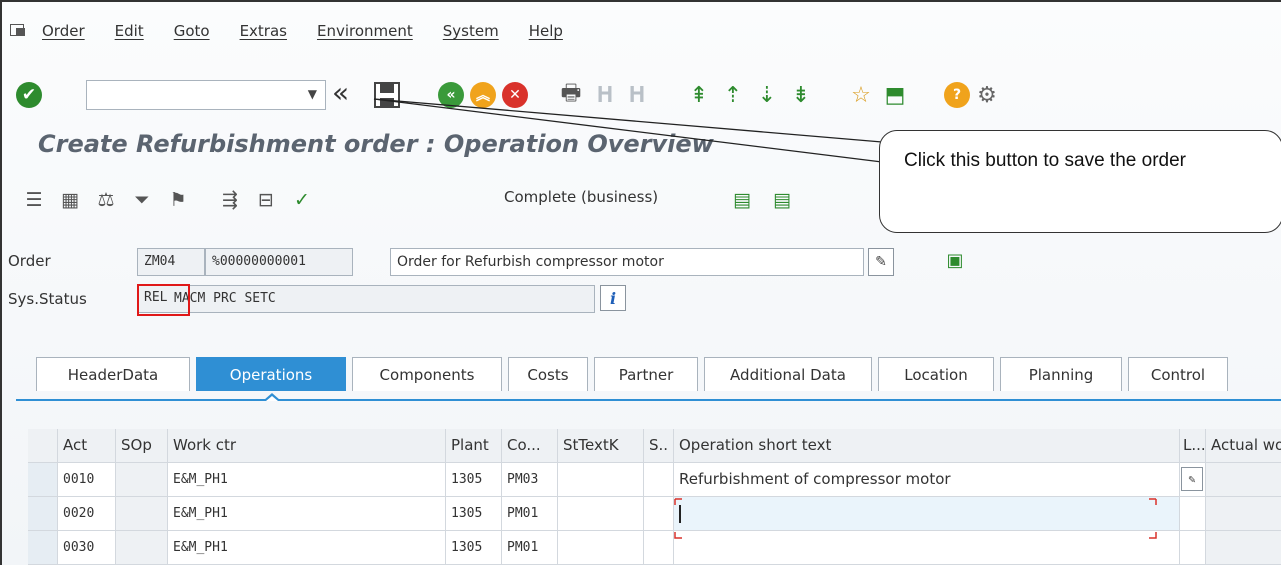 This screenshot has width=1281, height=567. What do you see at coordinates (678, 501) in the screenshot?
I see `focus-corner-tl` at bounding box center [678, 501].